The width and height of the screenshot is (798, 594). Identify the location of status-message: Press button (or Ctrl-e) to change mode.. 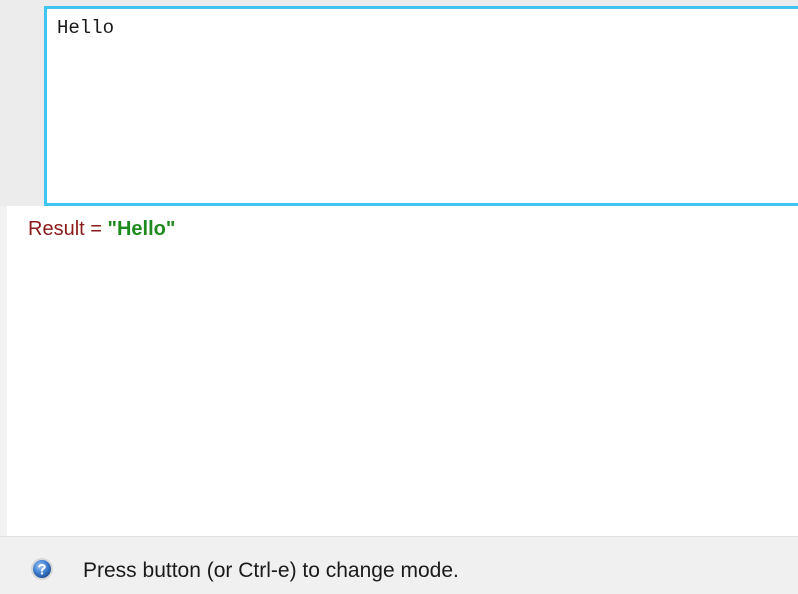
(271, 570).